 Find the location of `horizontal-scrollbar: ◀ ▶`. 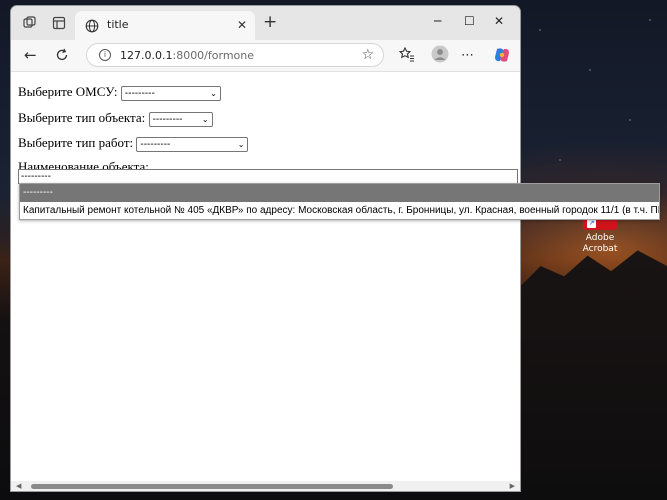

horizontal-scrollbar: ◀ ▶ is located at coordinates (265, 486).